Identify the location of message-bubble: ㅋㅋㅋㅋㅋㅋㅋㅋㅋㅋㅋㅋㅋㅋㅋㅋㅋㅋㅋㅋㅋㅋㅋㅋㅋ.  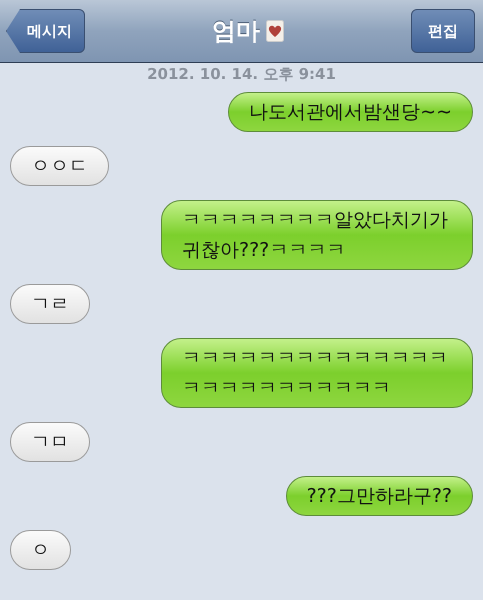
(317, 373).